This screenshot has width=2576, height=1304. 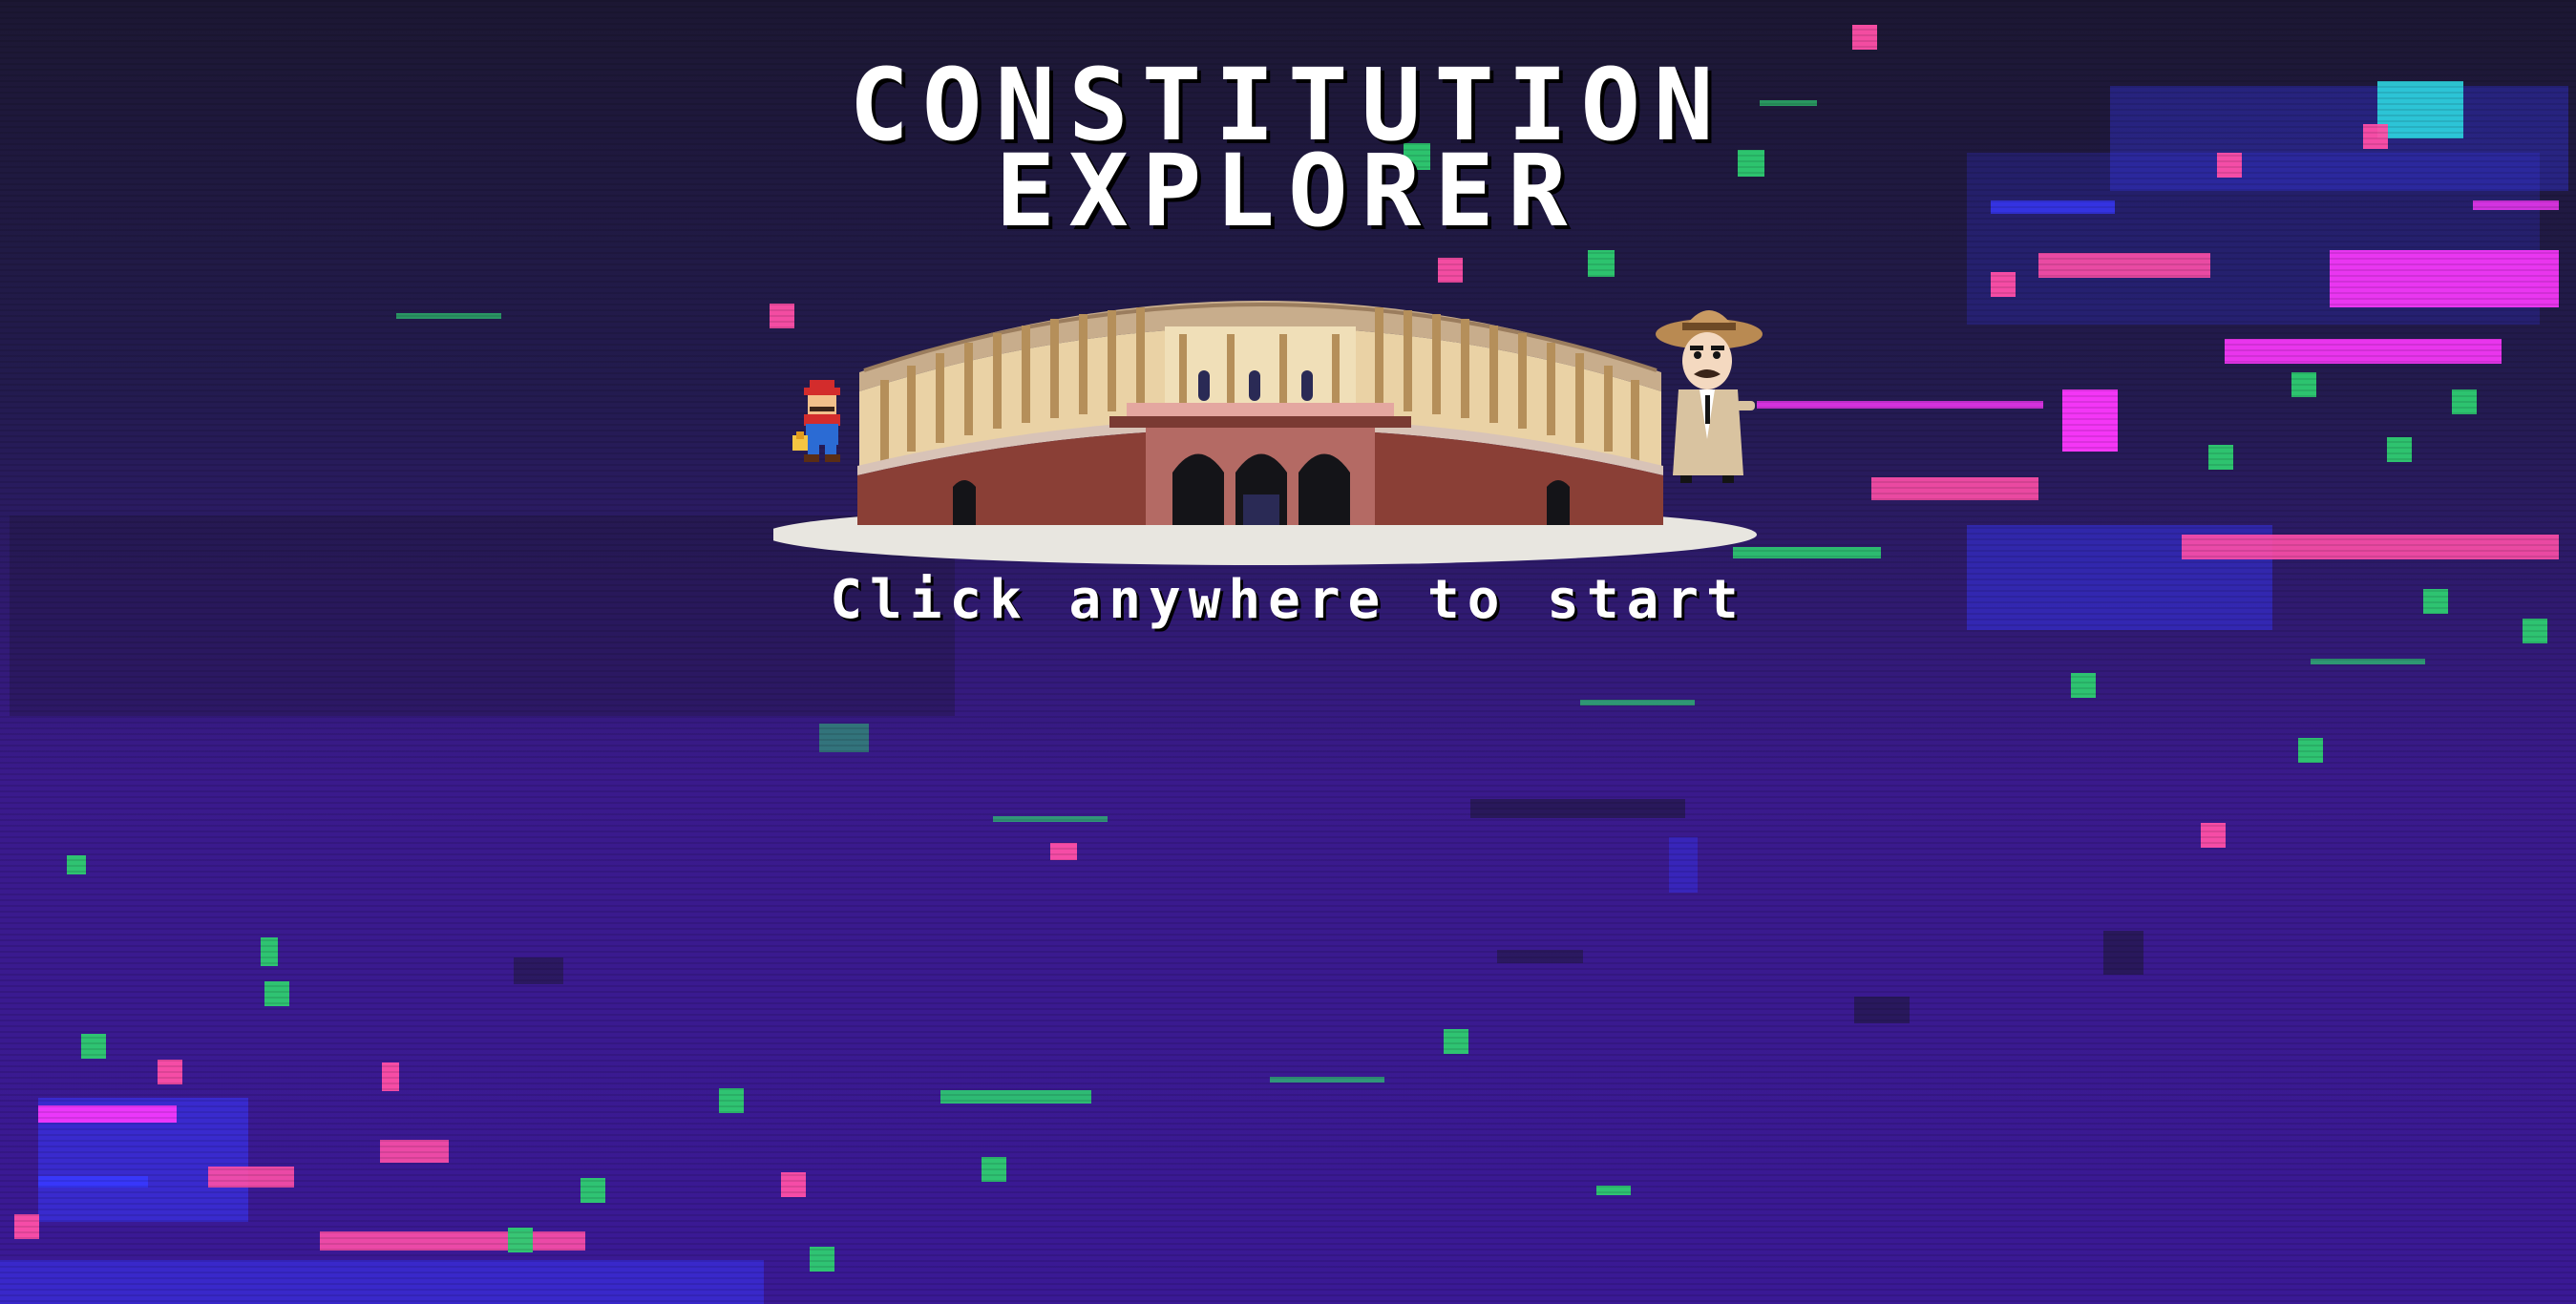 What do you see at coordinates (1709, 396) in the screenshot?
I see `detective-character-icon` at bounding box center [1709, 396].